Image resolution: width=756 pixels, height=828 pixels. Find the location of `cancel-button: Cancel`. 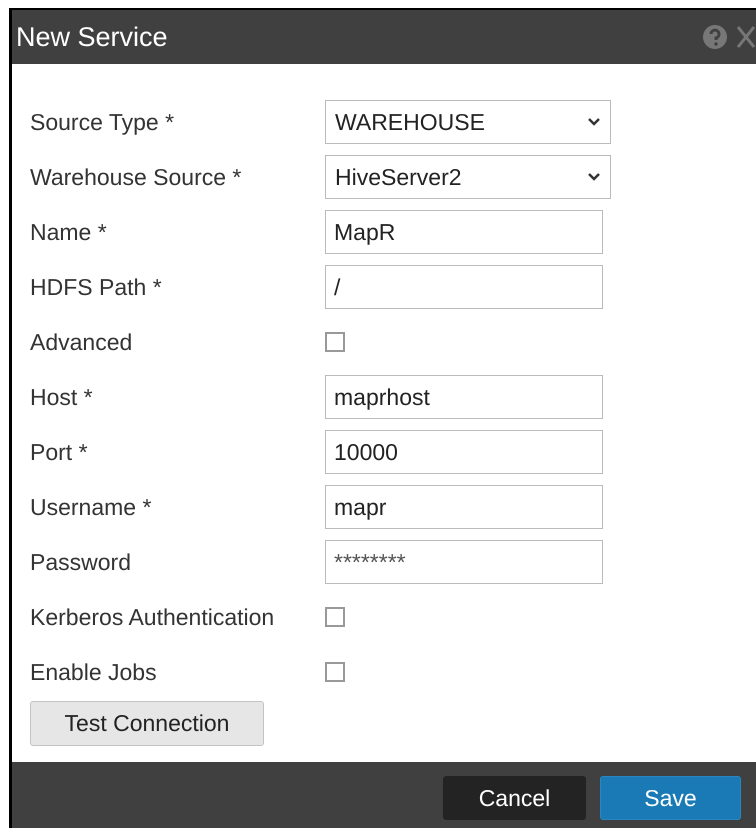

cancel-button: Cancel is located at coordinates (514, 798).